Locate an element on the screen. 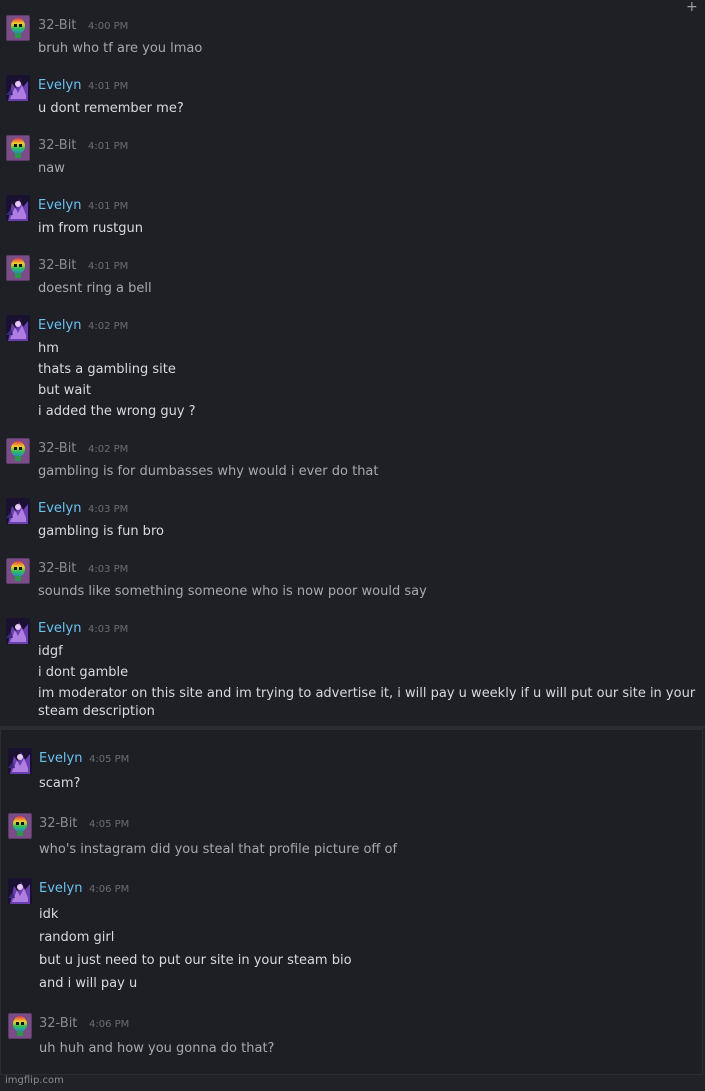 The height and width of the screenshot is (1091, 705). message-text: random girl is located at coordinates (77, 937).